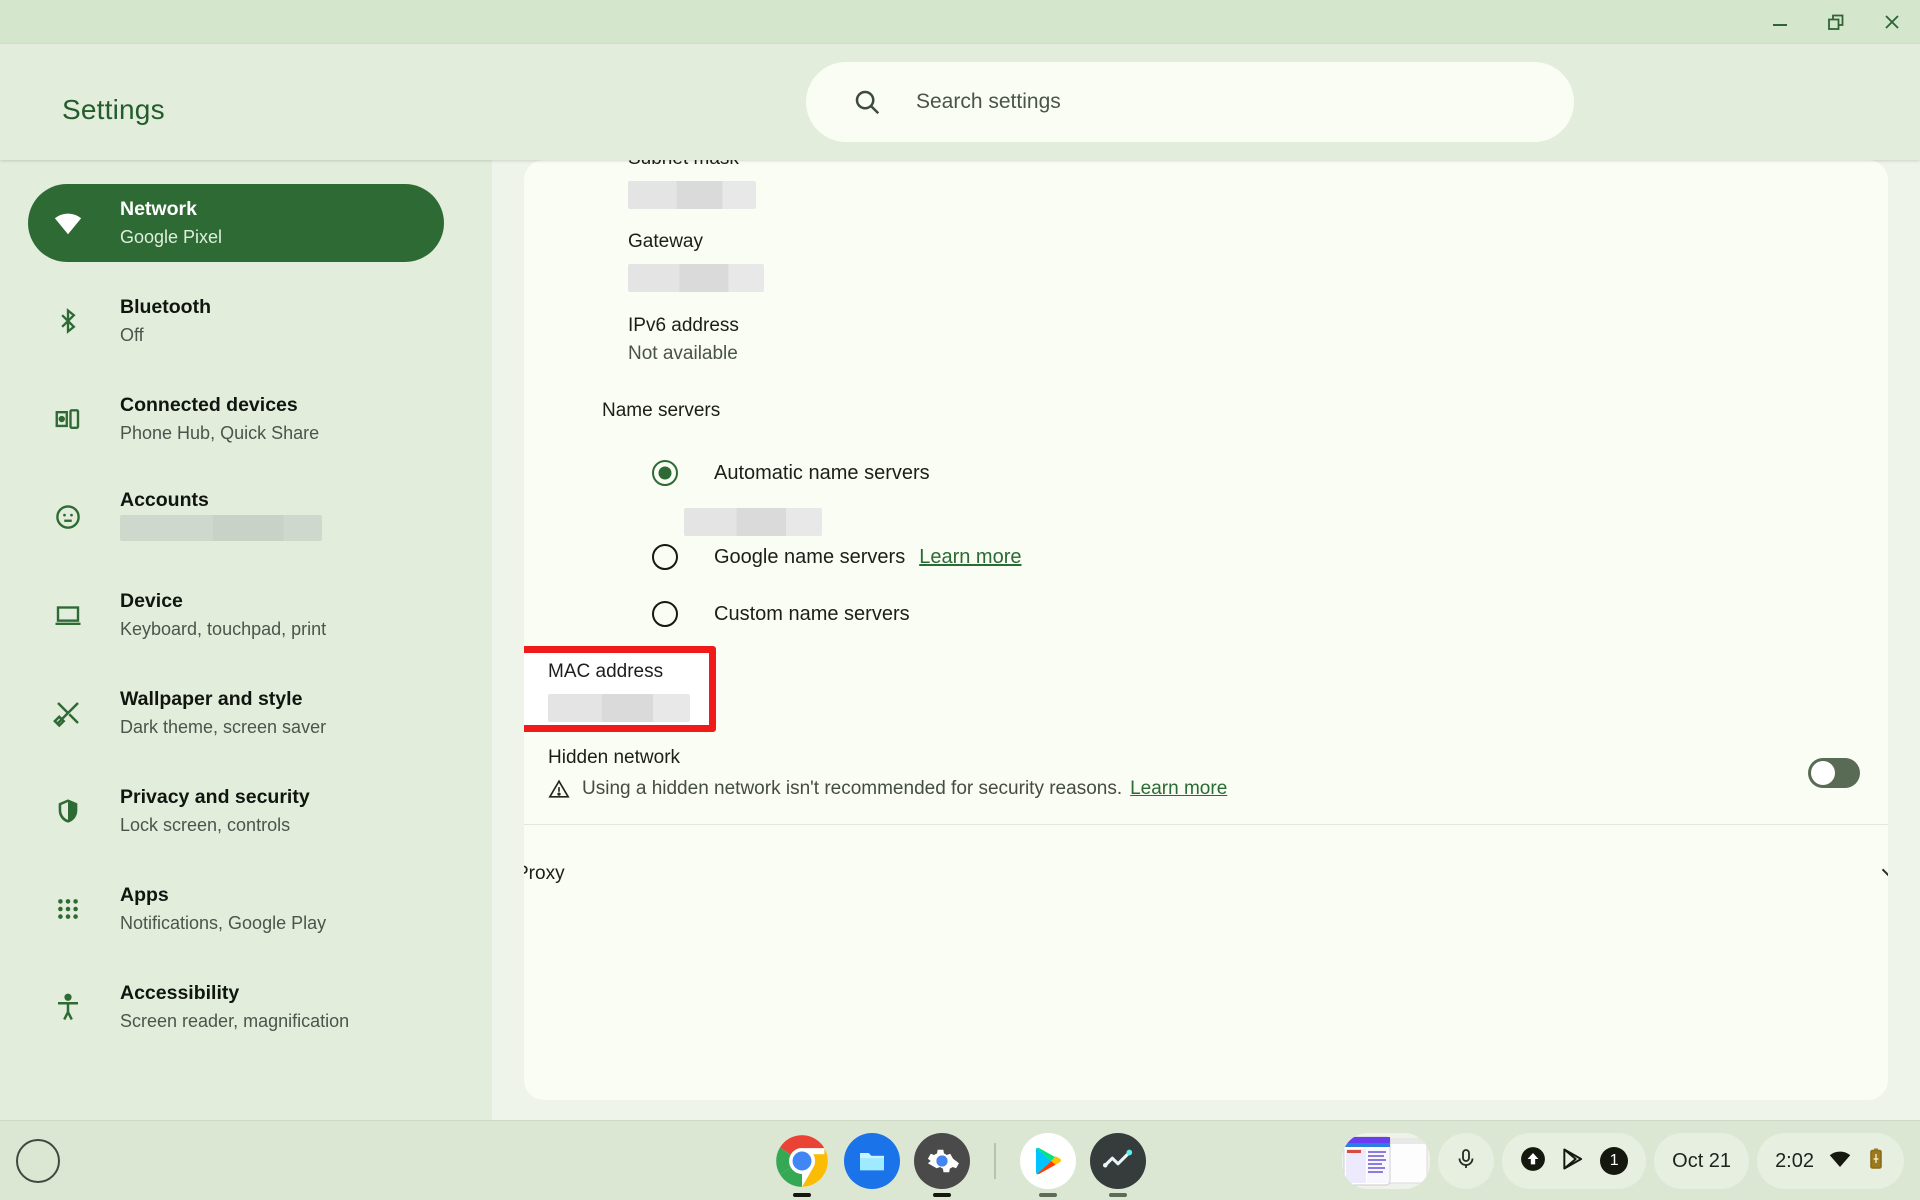 Image resolution: width=1920 pixels, height=1200 pixels. Describe the element at coordinates (1118, 1165) in the screenshot. I see `stock-chart-icon` at that location.